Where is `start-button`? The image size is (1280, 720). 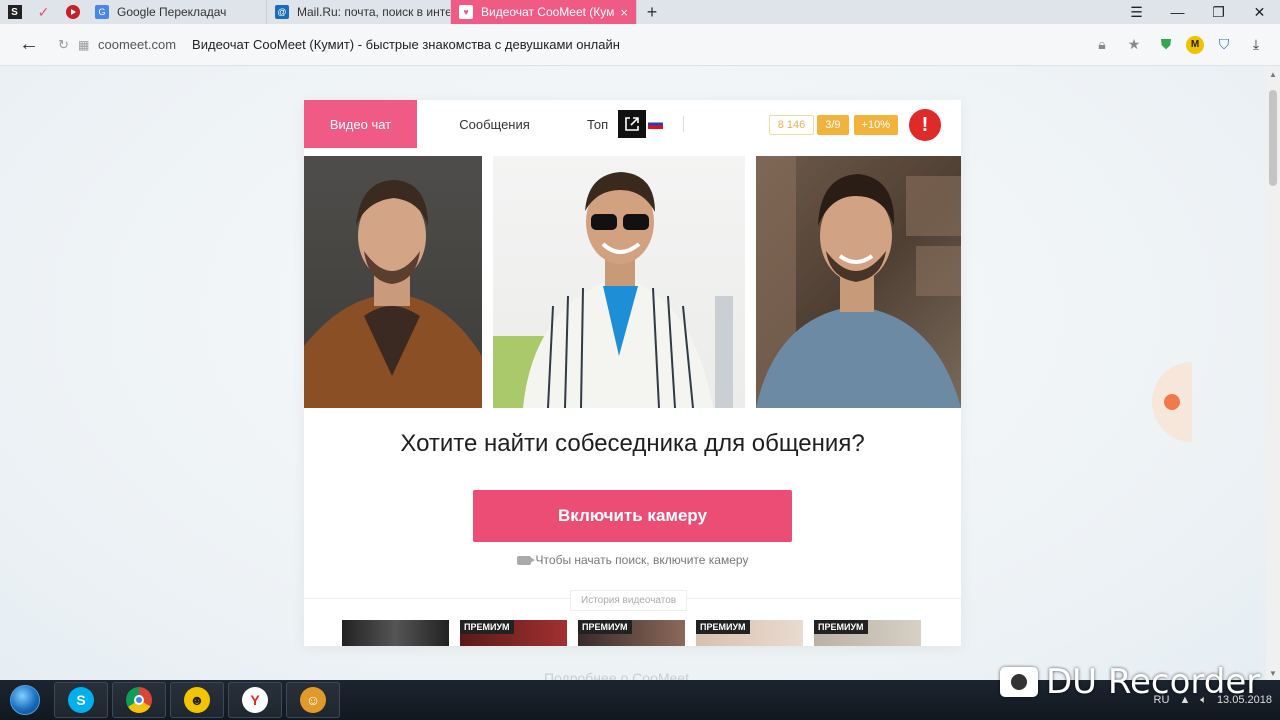
start-button is located at coordinates (25, 700).